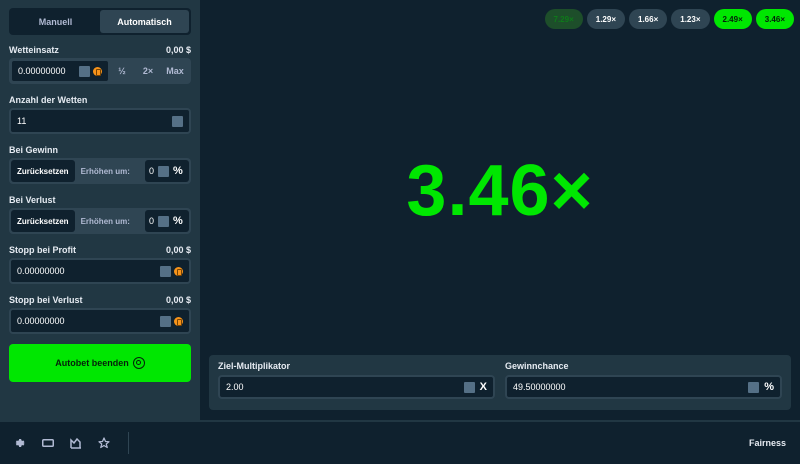  I want to click on stop-loss-fiat: 0,00 $, so click(178, 300).